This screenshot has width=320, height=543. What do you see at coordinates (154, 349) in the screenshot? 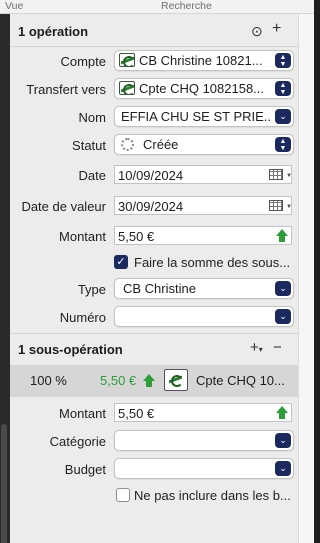
I see `sous-operation-header: 1 sous-opération +▾ −` at bounding box center [154, 349].